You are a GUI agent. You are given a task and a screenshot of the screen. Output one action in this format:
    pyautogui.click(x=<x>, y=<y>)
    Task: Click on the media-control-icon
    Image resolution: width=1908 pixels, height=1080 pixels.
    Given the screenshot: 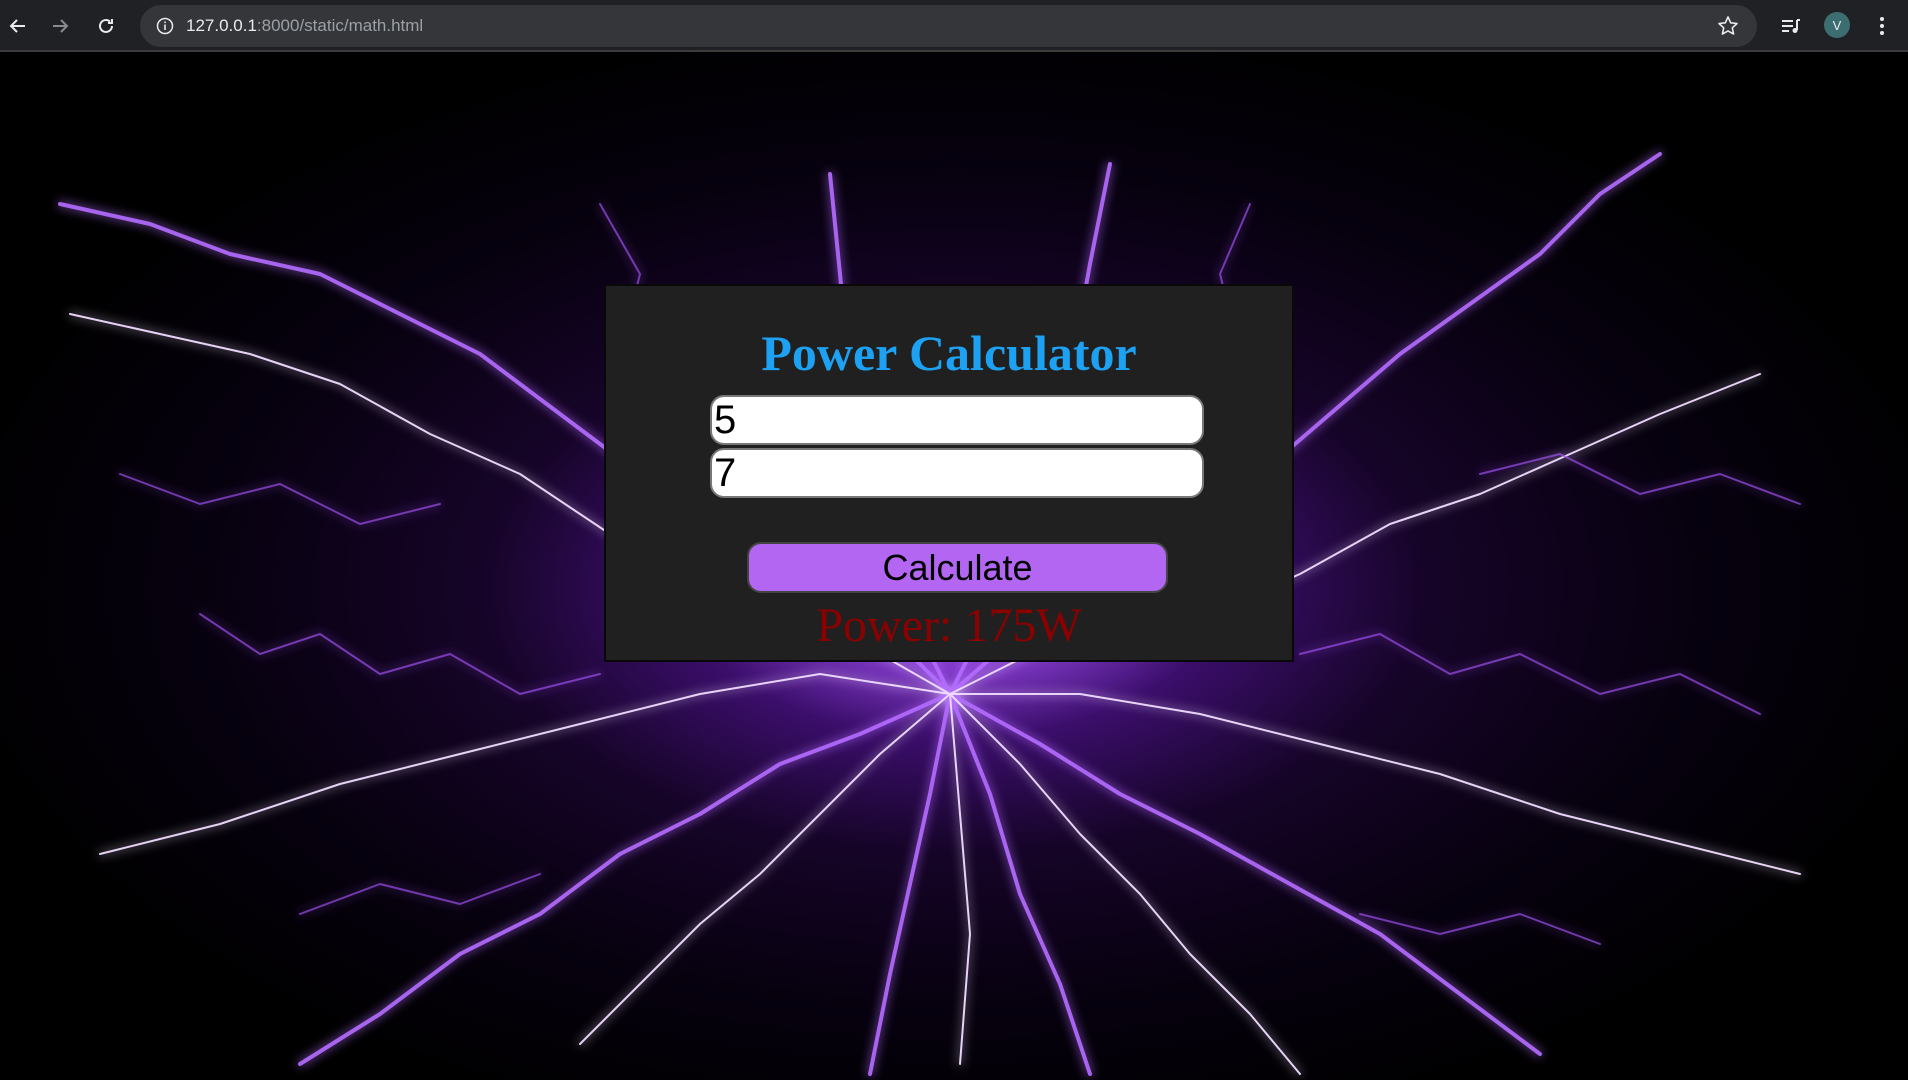 What is the action you would take?
    pyautogui.click(x=1791, y=26)
    